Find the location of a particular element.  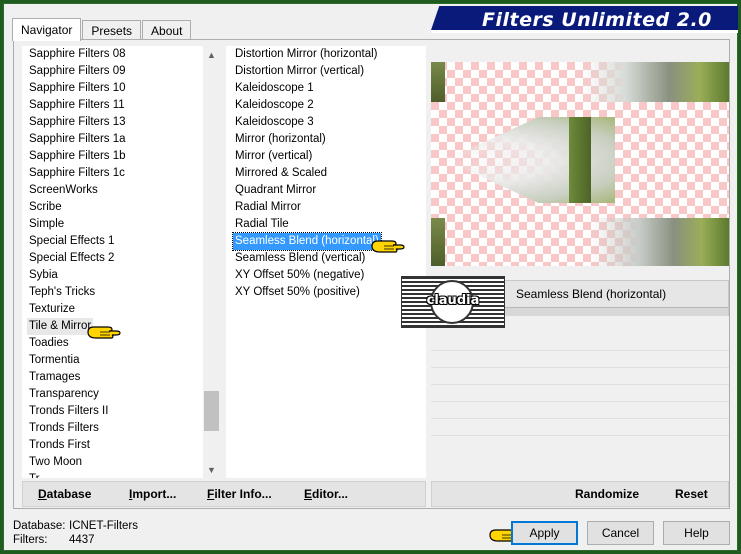

filter-item: Kaleidoscope 1 is located at coordinates (326, 88).